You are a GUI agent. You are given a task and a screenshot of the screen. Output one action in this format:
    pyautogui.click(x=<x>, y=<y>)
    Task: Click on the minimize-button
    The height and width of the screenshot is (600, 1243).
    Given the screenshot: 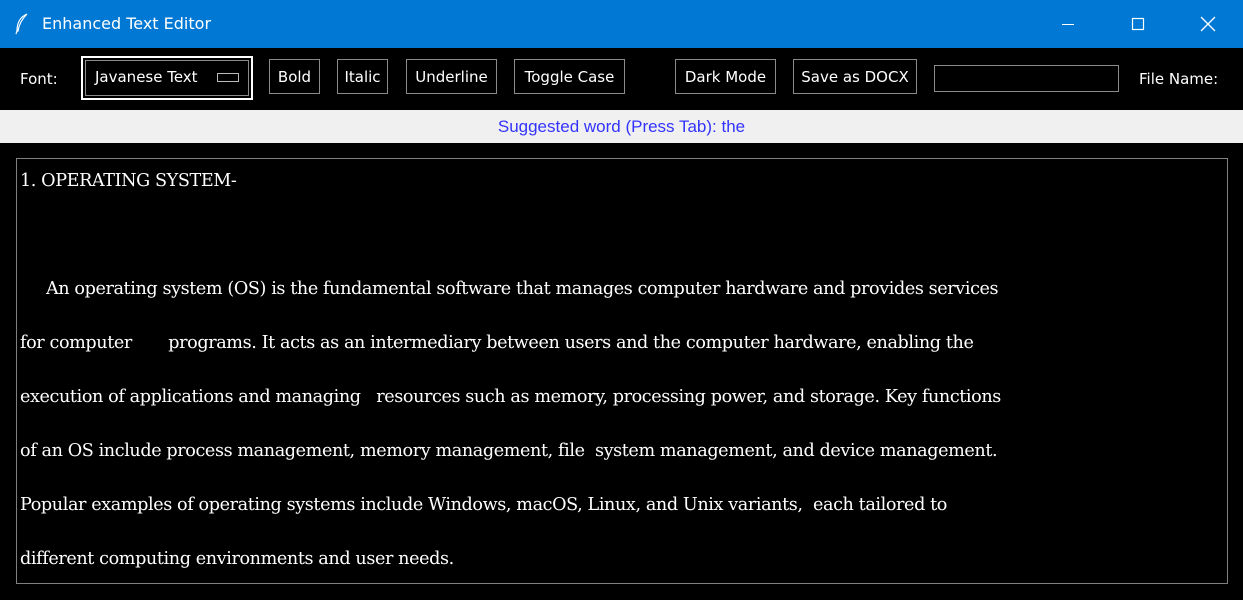 What is the action you would take?
    pyautogui.click(x=1068, y=24)
    